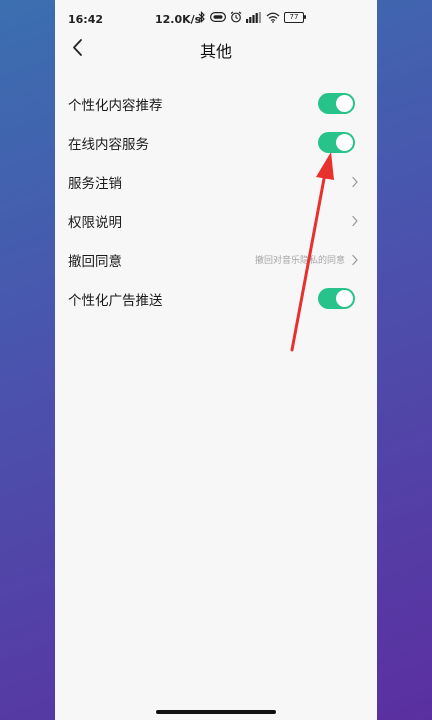  I want to click on header: 其他, so click(216, 48).